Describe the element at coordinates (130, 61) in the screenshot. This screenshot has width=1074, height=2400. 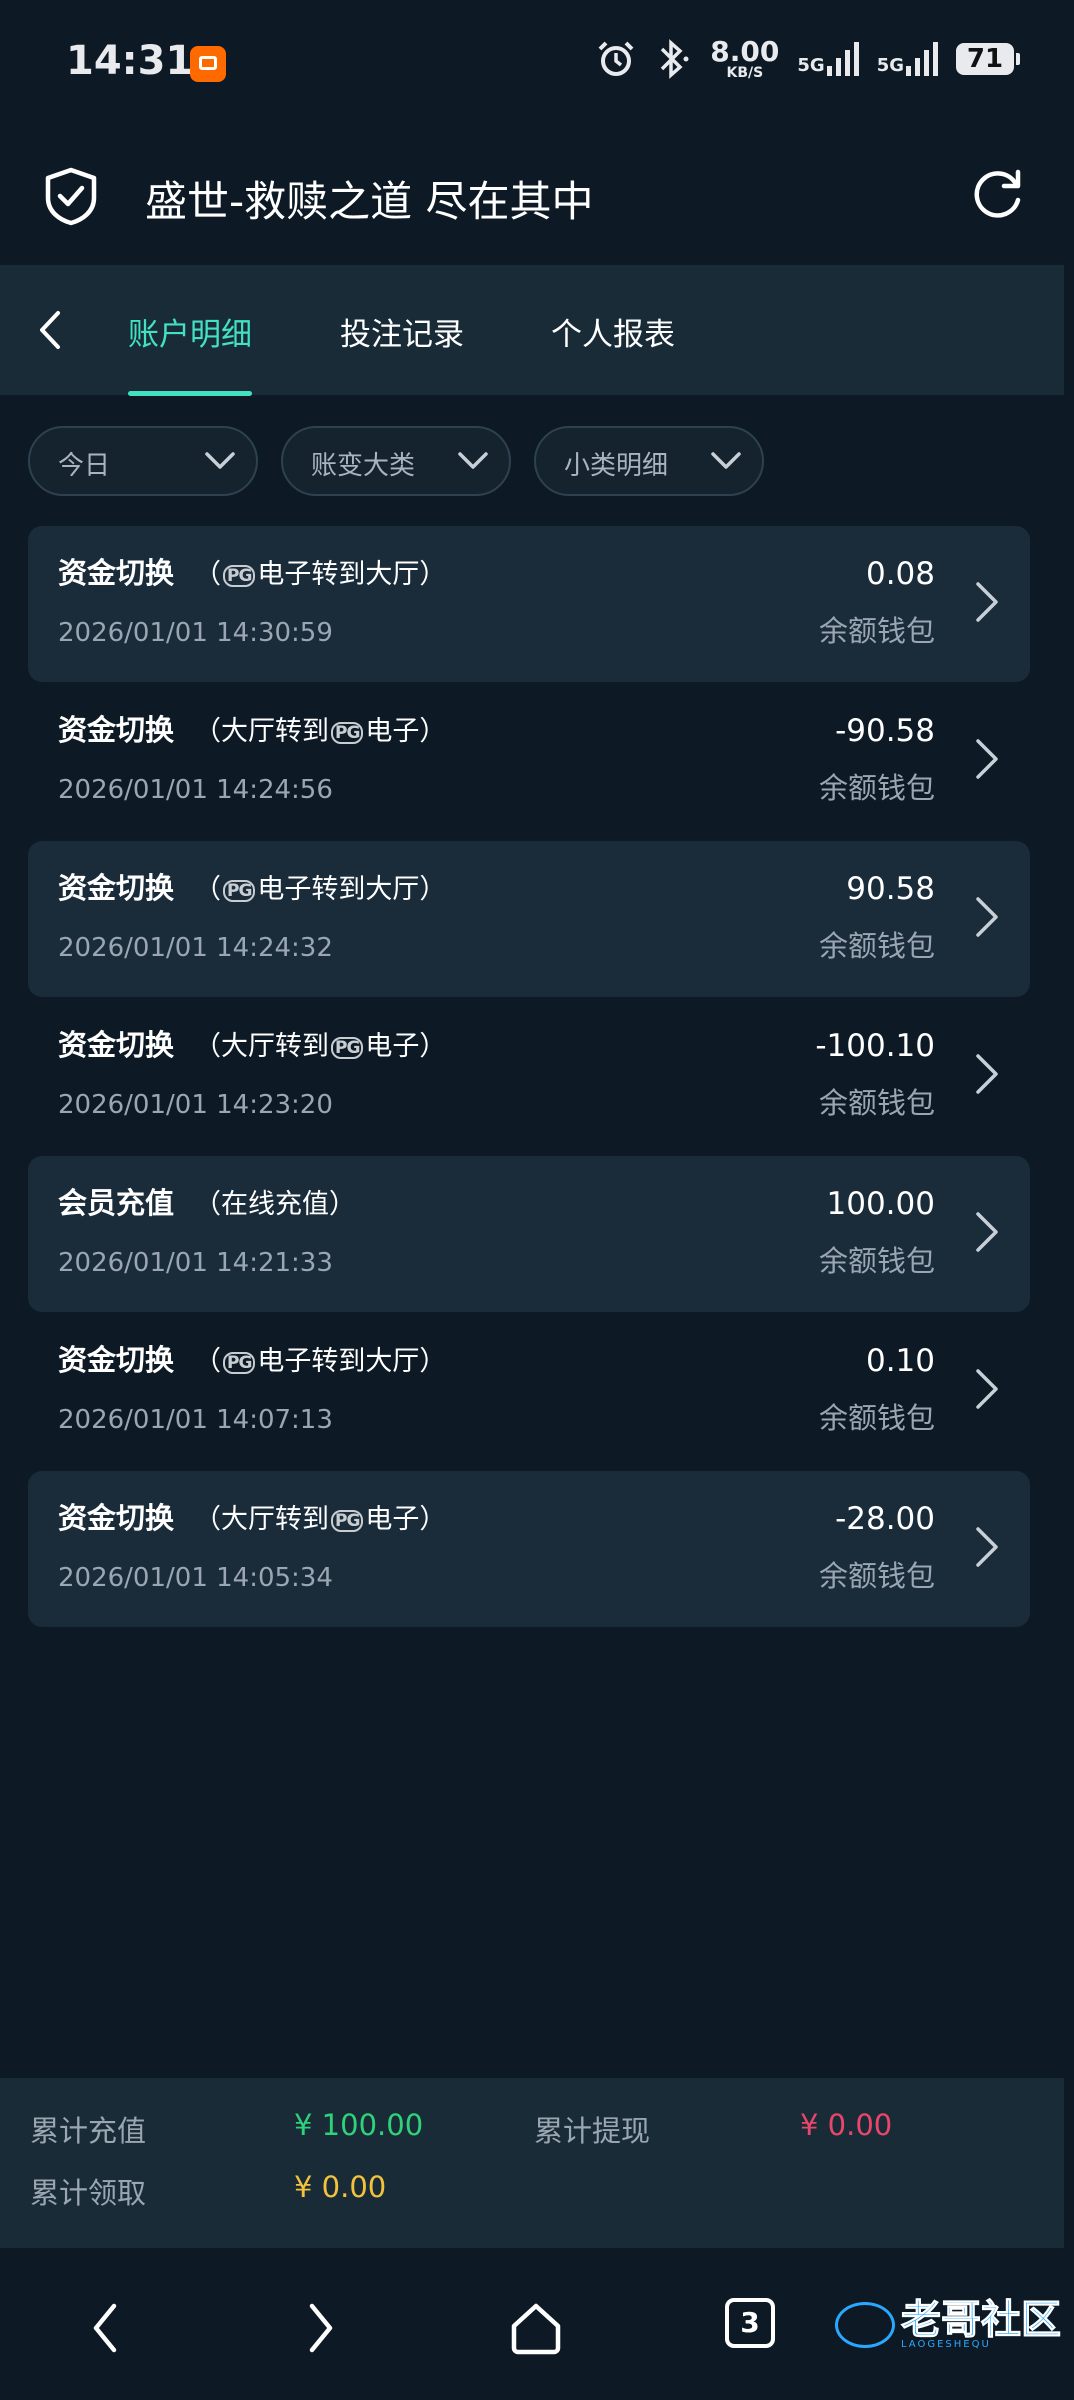
I see `status-time: 14:31` at that location.